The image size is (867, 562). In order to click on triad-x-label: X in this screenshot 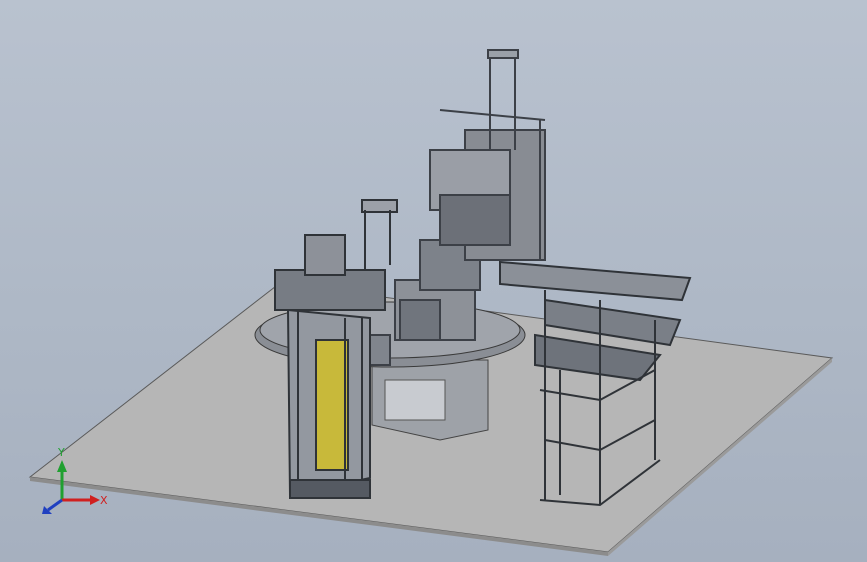, I will do `click(104, 500)`.